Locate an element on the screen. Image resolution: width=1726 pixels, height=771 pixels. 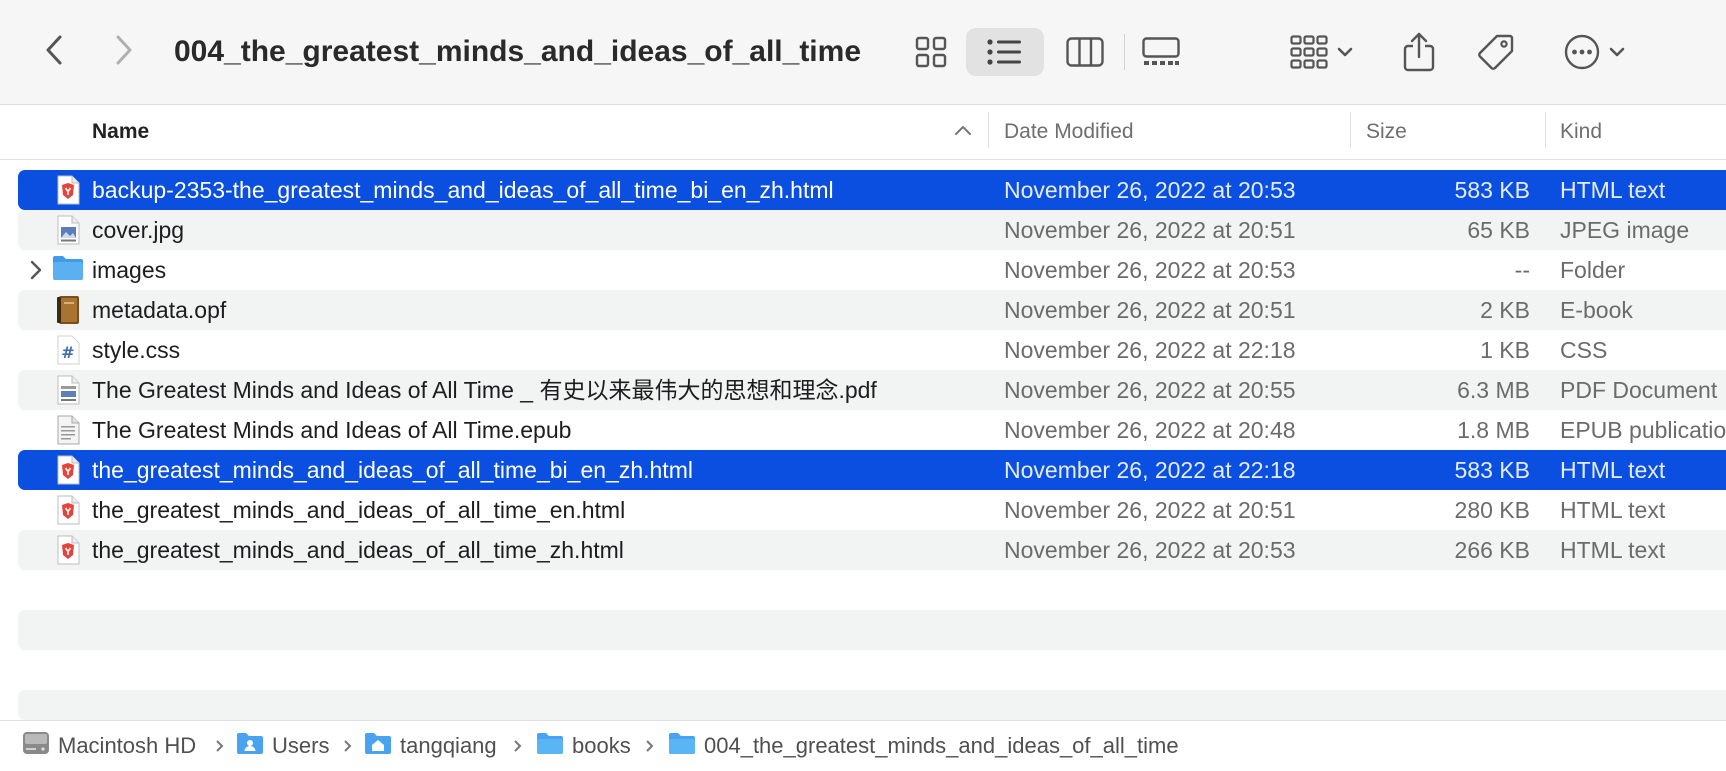
home-folder-icon is located at coordinates (378, 746).